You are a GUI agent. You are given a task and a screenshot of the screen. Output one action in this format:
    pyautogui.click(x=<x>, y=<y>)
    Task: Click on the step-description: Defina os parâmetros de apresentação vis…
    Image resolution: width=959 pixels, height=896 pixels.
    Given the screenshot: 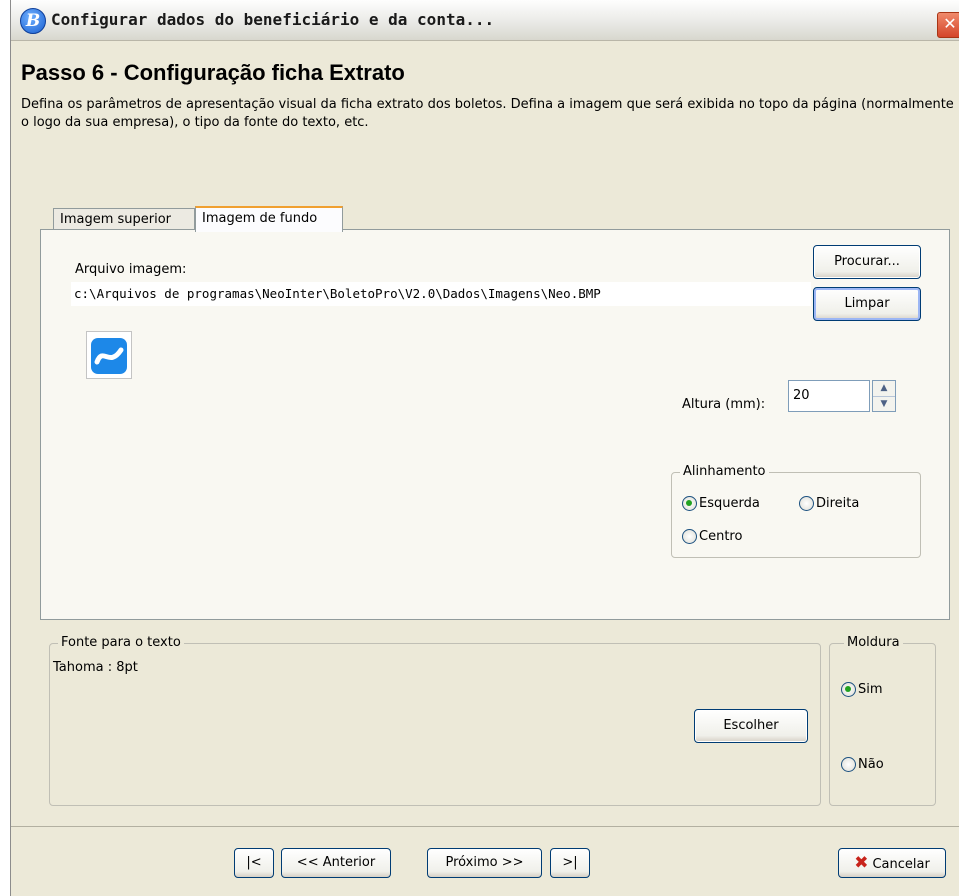 What is the action you would take?
    pyautogui.click(x=487, y=113)
    